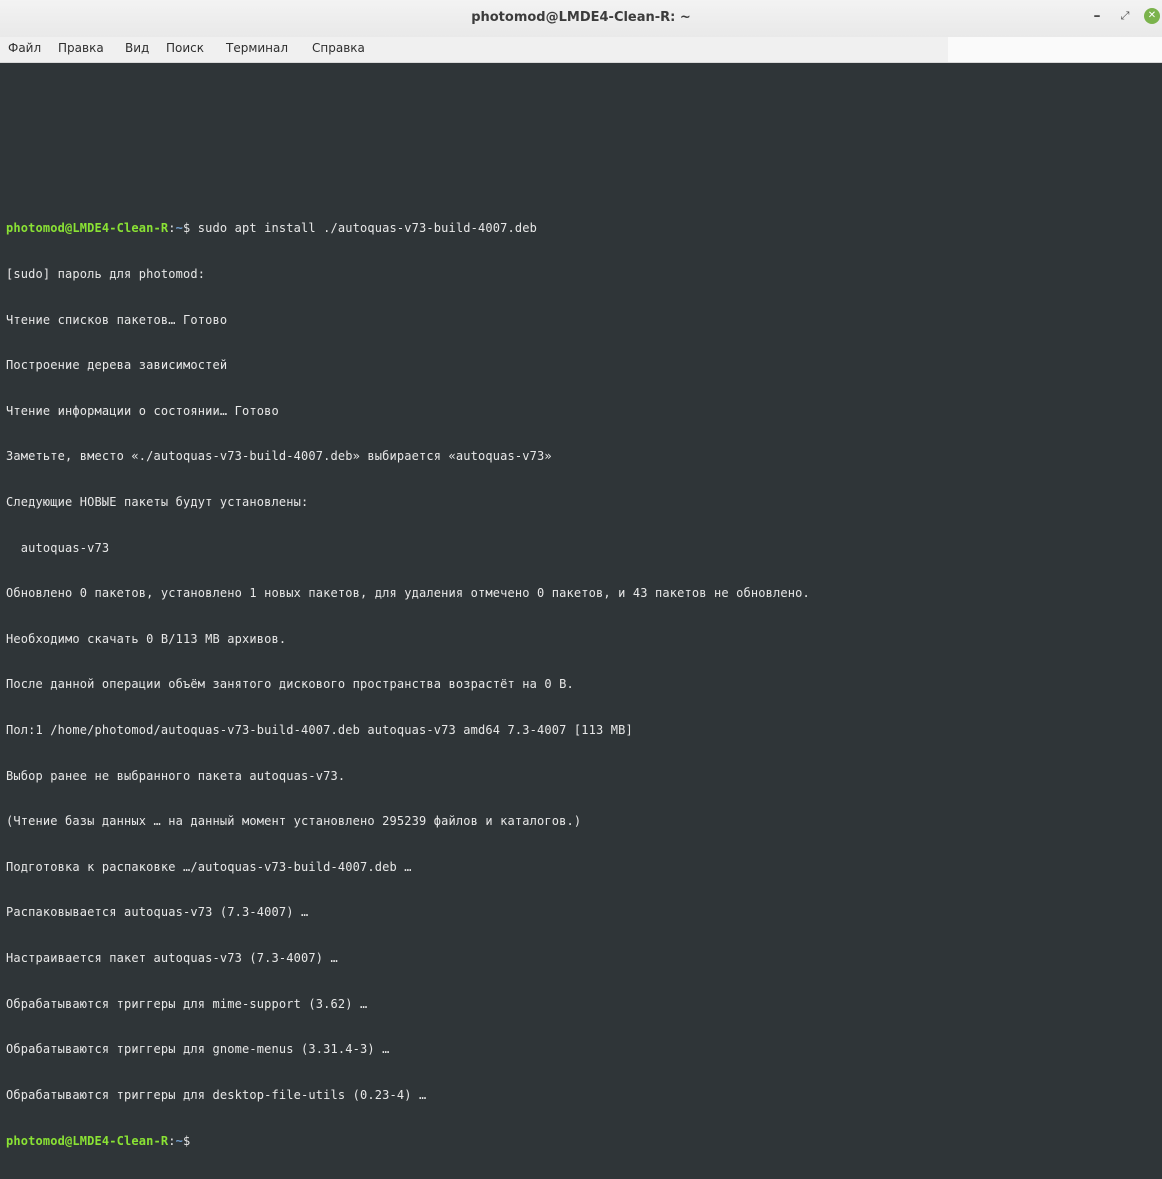  Describe the element at coordinates (1152, 16) in the screenshot. I see `close-button: ✕` at that location.